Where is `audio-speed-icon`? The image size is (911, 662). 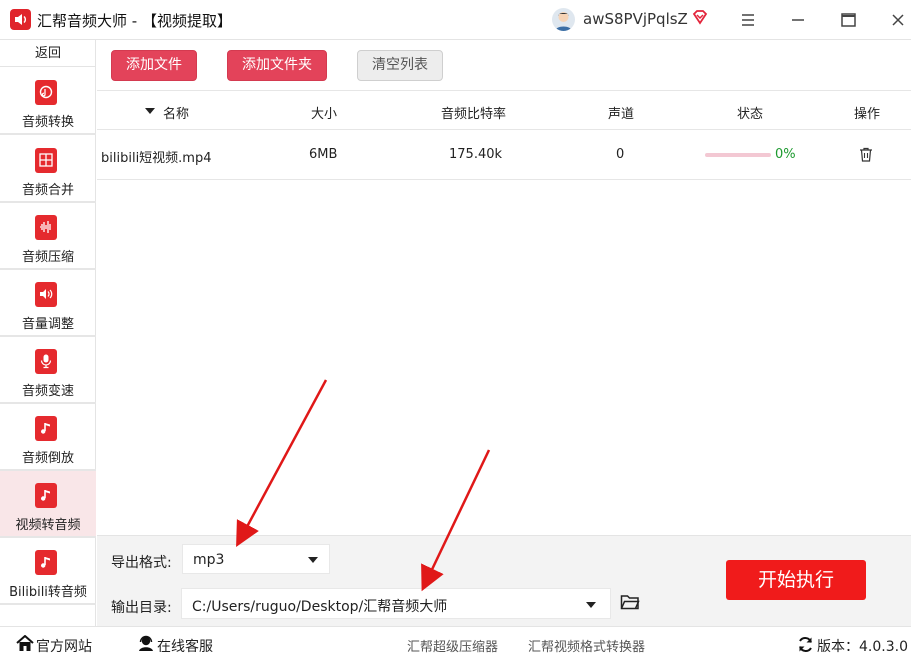
audio-speed-icon is located at coordinates (46, 361).